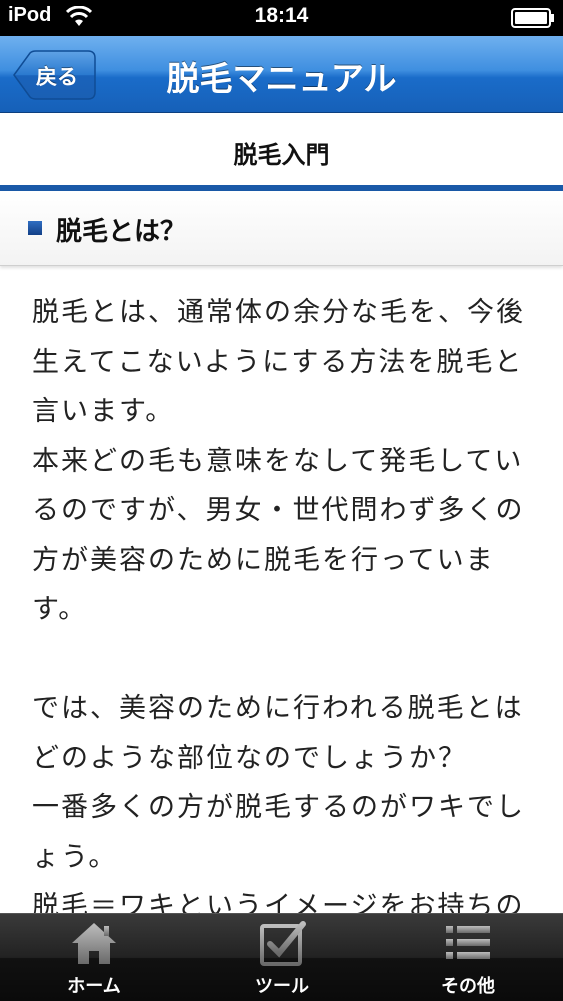 This screenshot has height=1001, width=563. Describe the element at coordinates (57, 77) in the screenshot. I see `back-button-label: 戻る` at that location.